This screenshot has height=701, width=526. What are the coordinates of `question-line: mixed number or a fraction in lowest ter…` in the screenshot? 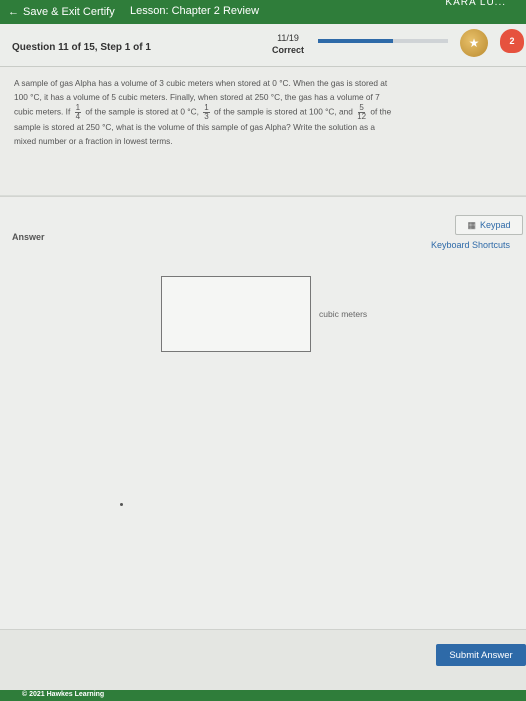 It's located at (93, 141).